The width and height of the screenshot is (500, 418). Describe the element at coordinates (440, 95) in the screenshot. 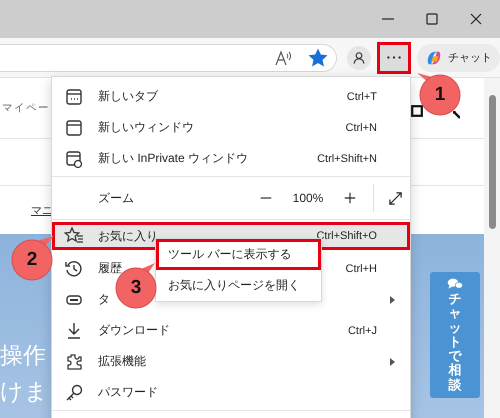

I see `step-number: 1` at that location.